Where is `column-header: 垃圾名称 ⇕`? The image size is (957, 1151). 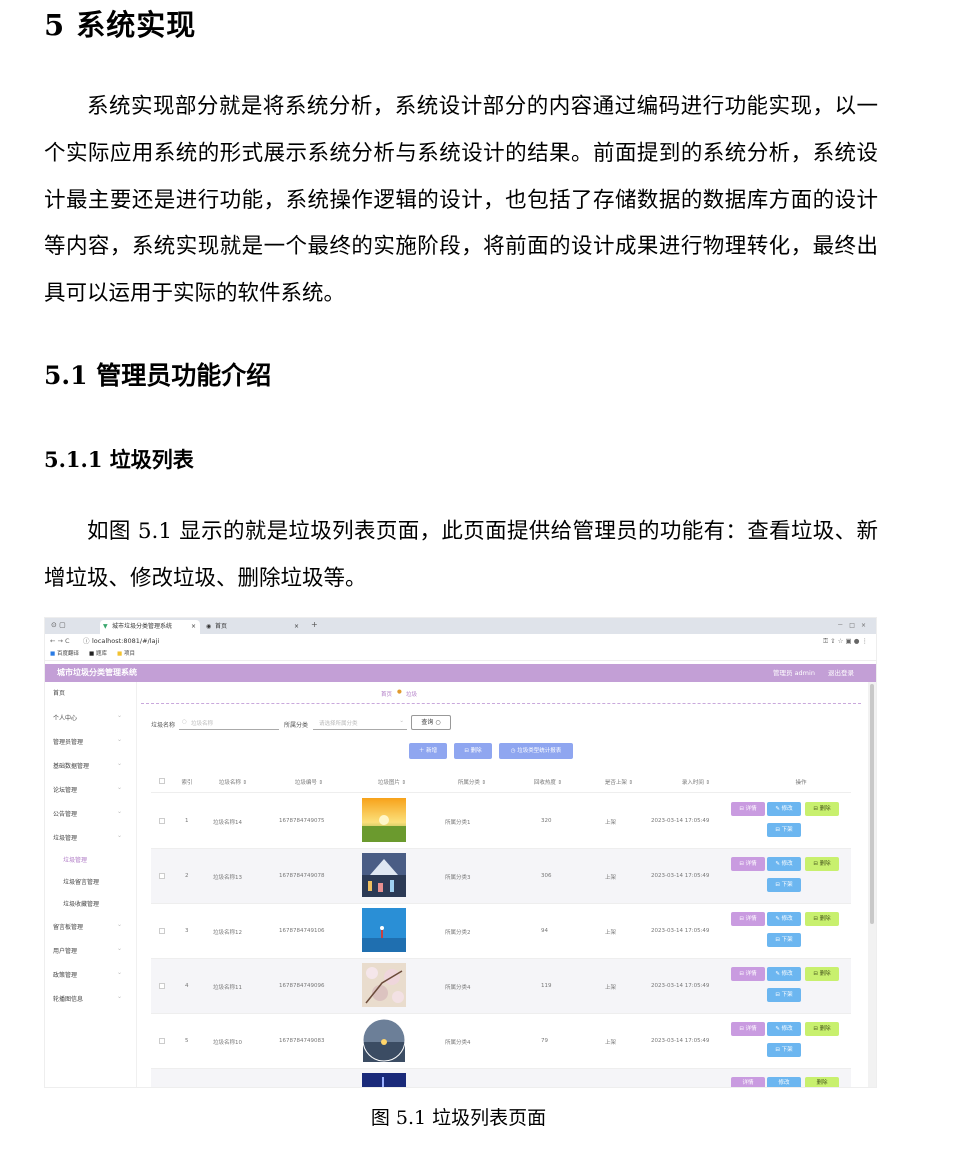
column-header: 垃圾名称 ⇕ is located at coordinates (233, 782).